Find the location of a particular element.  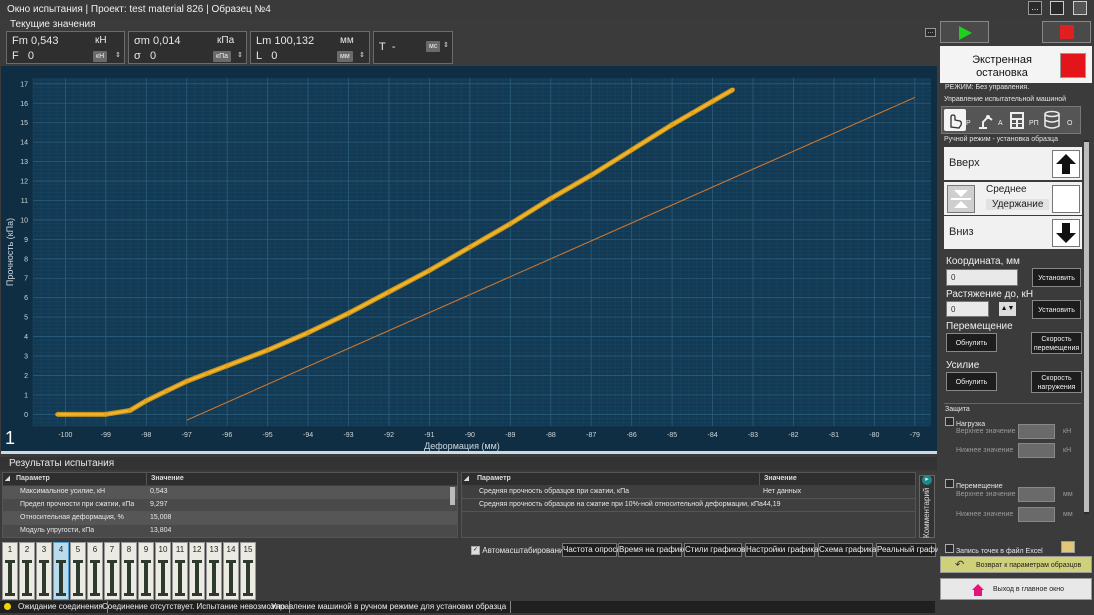

emergency-stop-button: Экстренная остановка is located at coordinates (1016, 64).